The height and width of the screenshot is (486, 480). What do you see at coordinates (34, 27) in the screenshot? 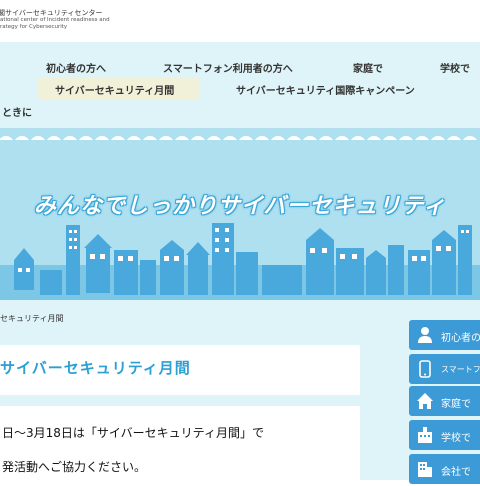
I see `logo-subtitle-line2: rategy for Cybersecurity` at bounding box center [34, 27].